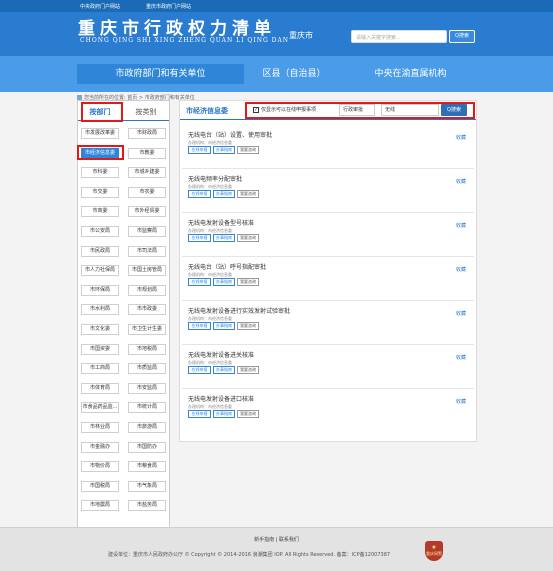 The image size is (553, 571). Describe the element at coordinates (147, 212) in the screenshot. I see `department-item: 市外经贸委` at that location.